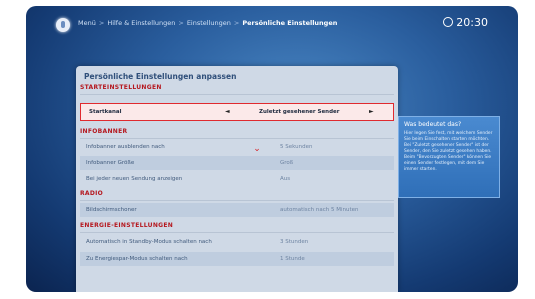 The image size is (535, 299). I want to click on section-heading-radio: RADIO, so click(237, 195).